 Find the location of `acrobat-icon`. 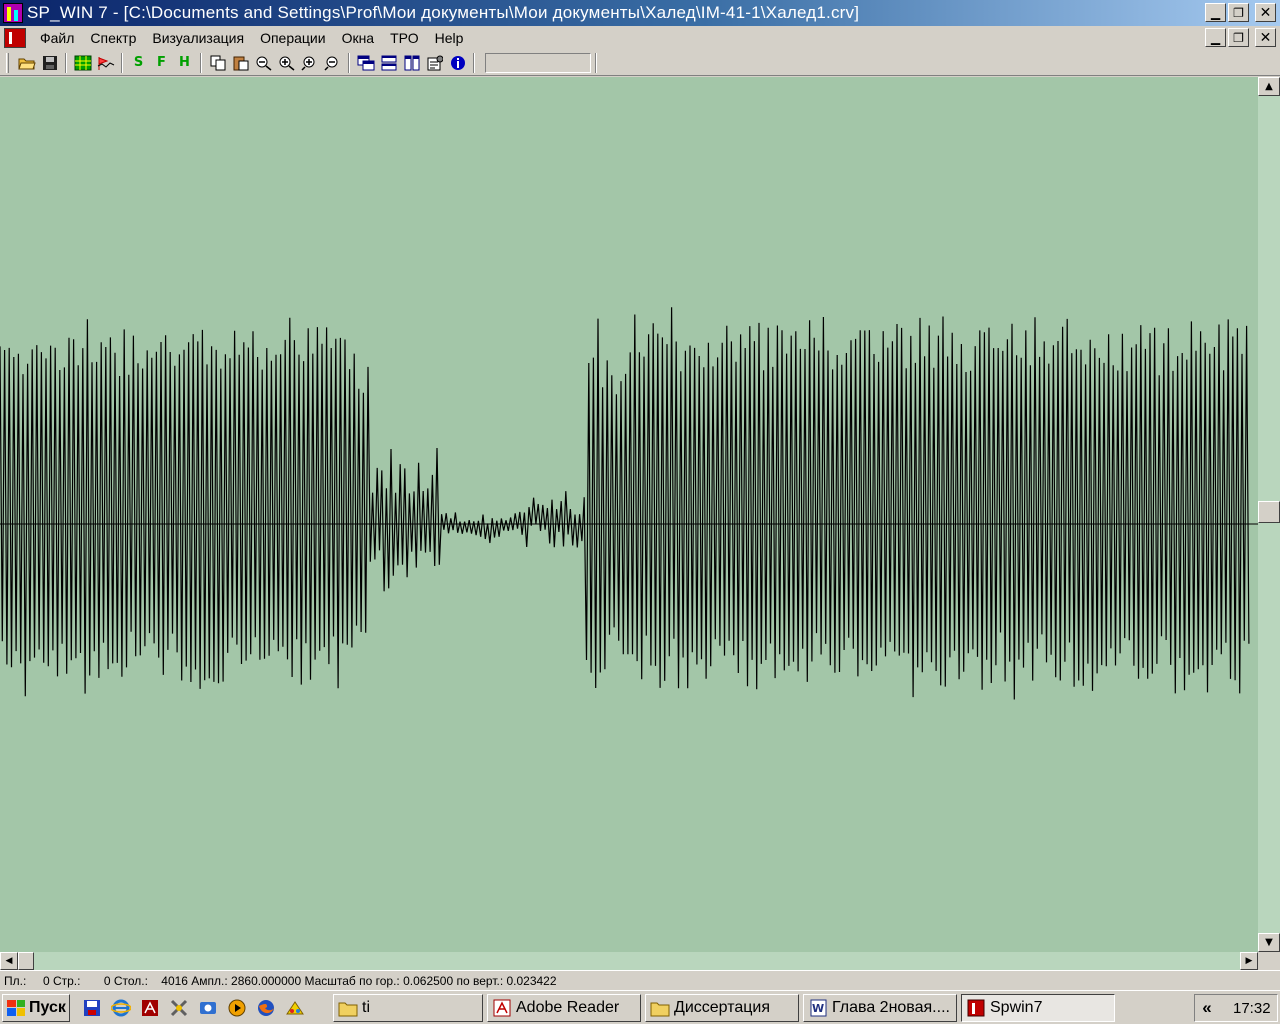

acrobat-icon is located at coordinates (150, 1008).